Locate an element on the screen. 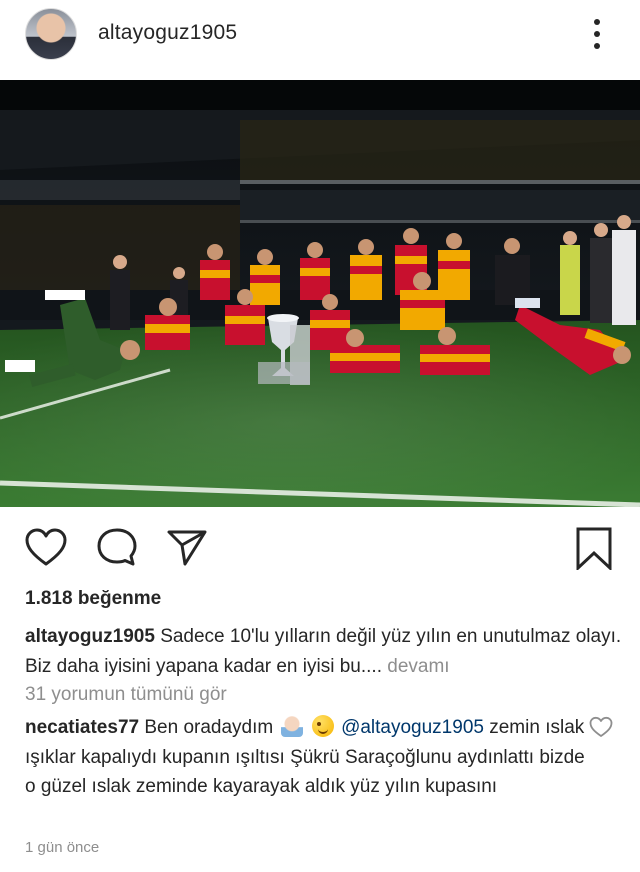 This screenshot has height=872, width=640. comment-mention: @altayoguz1905 is located at coordinates (412, 727).